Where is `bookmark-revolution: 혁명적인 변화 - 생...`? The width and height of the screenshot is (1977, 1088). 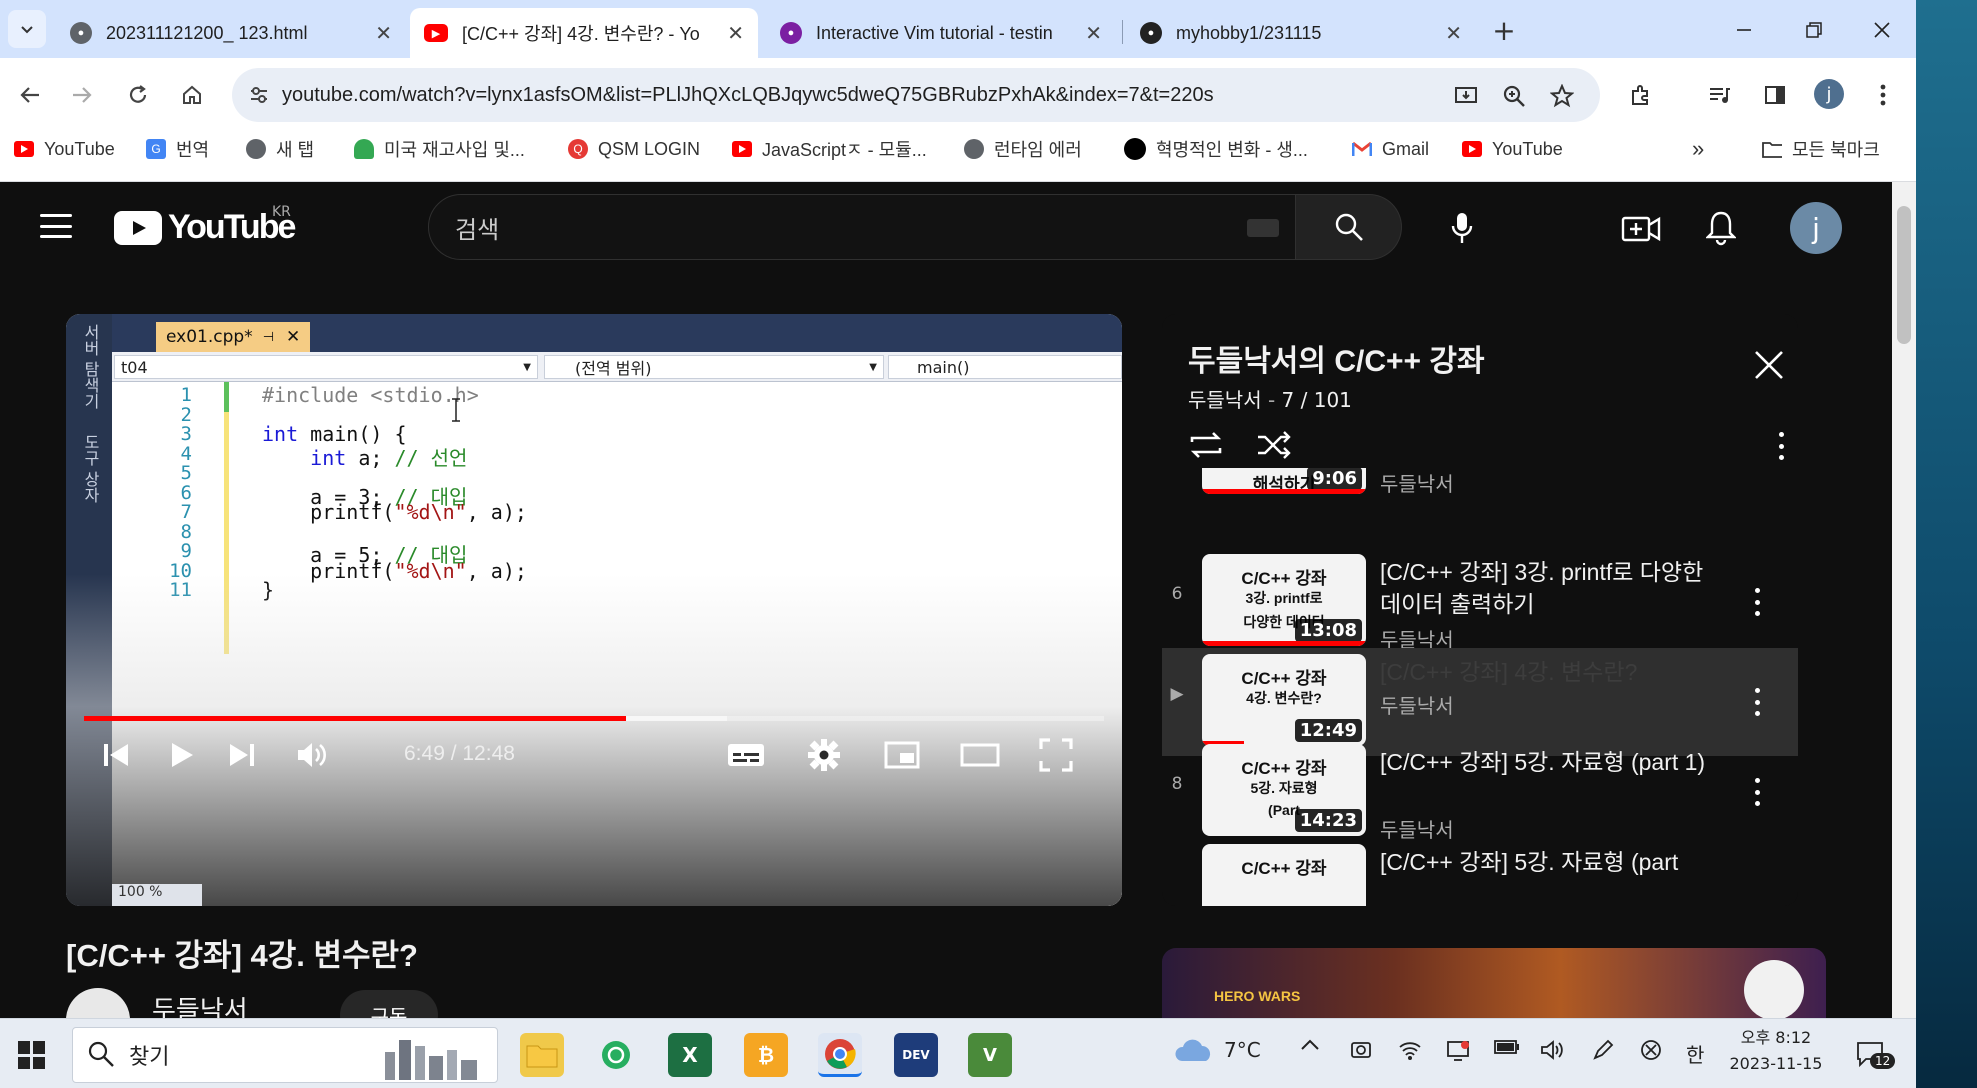
bookmark-revolution: 혁명적인 변화 - 생... is located at coordinates (1216, 149).